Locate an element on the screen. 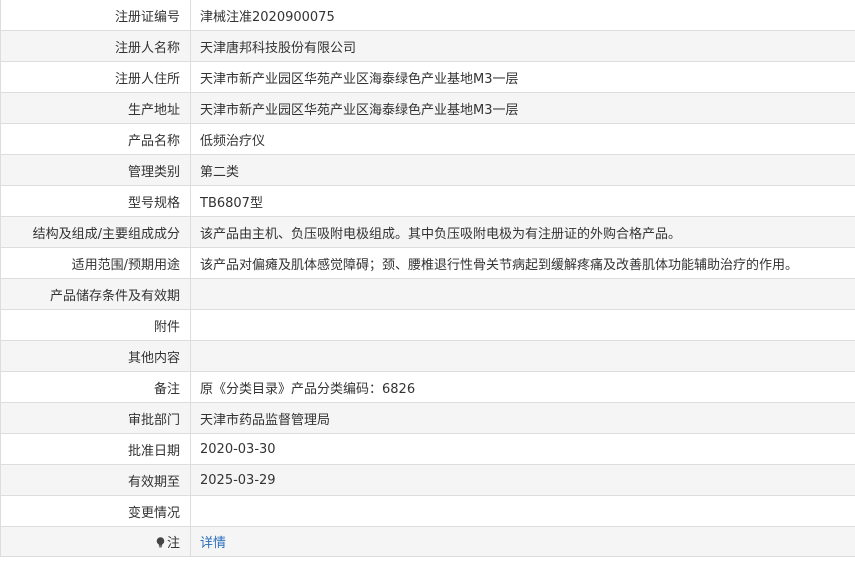 The height and width of the screenshot is (565, 855). row-storage-validity: 产品储存条件及有效期 is located at coordinates (427, 294).